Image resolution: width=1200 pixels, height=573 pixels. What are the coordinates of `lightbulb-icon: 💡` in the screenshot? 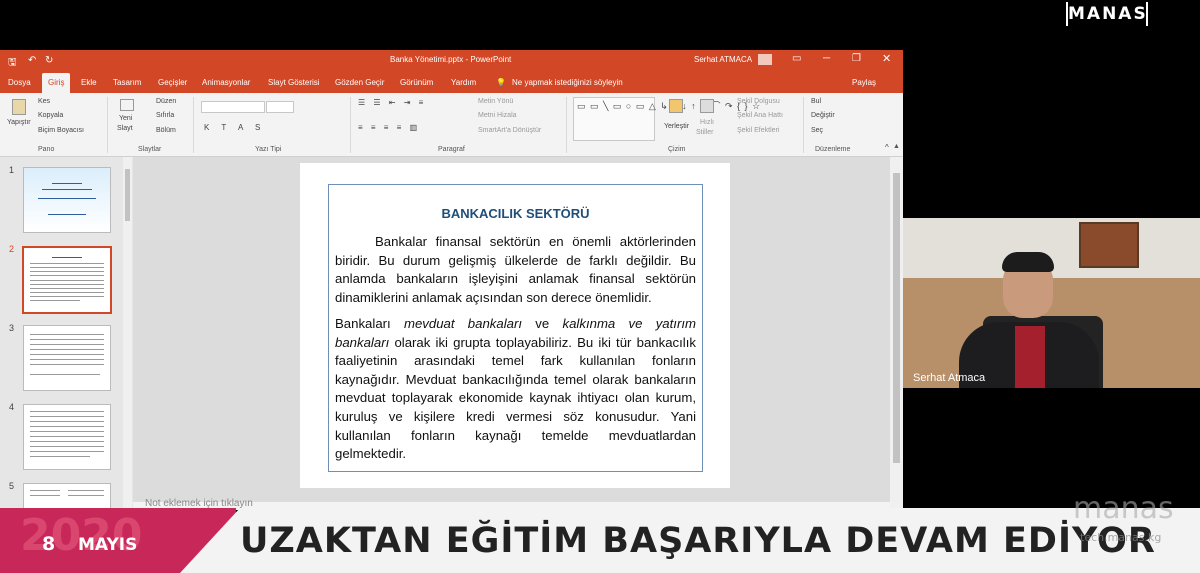 It's located at (501, 82).